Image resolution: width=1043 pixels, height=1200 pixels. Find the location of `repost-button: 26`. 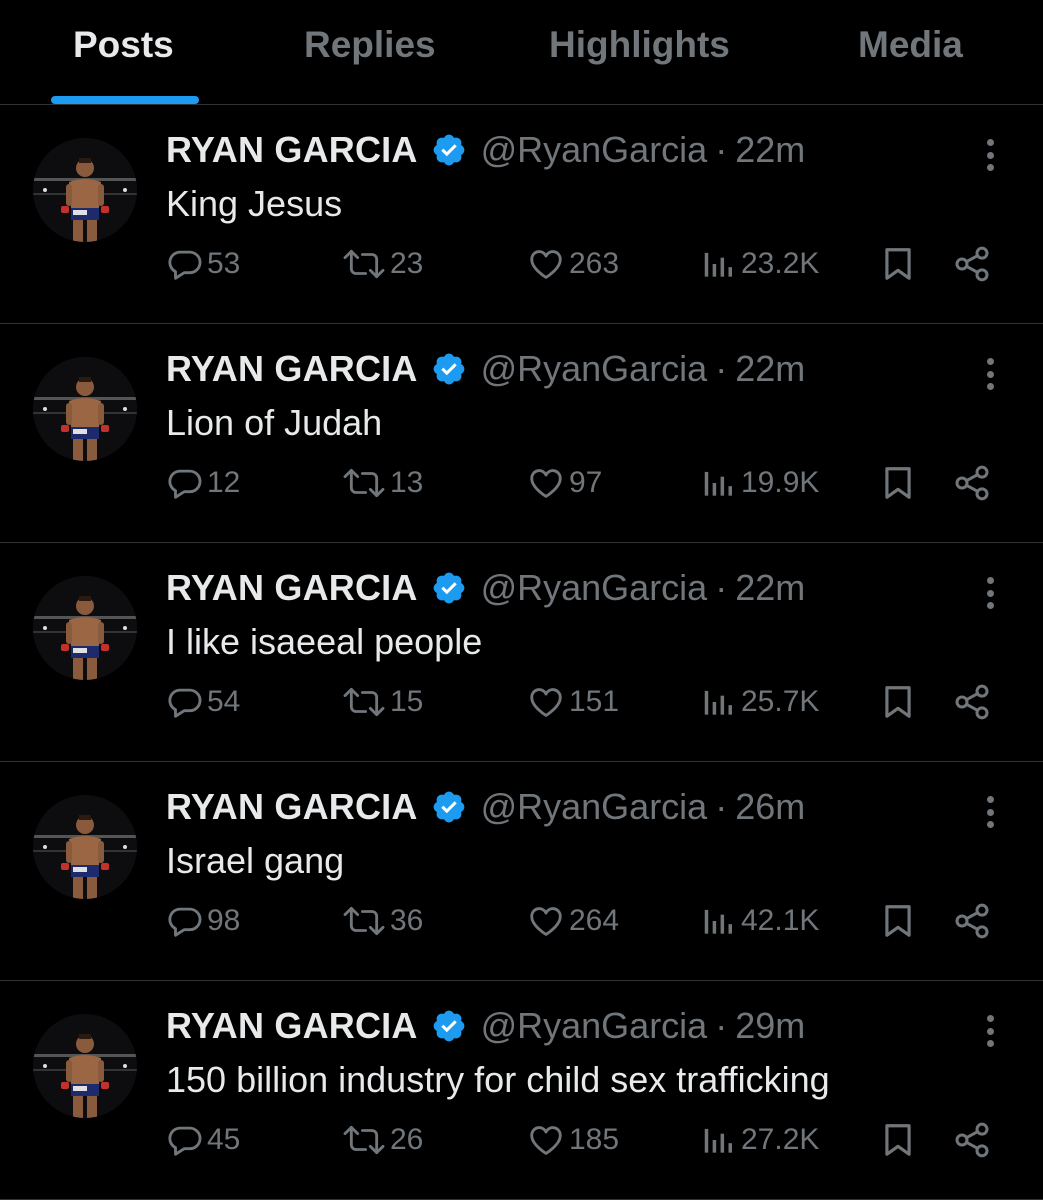

repost-button: 26 is located at coordinates (382, 1140).